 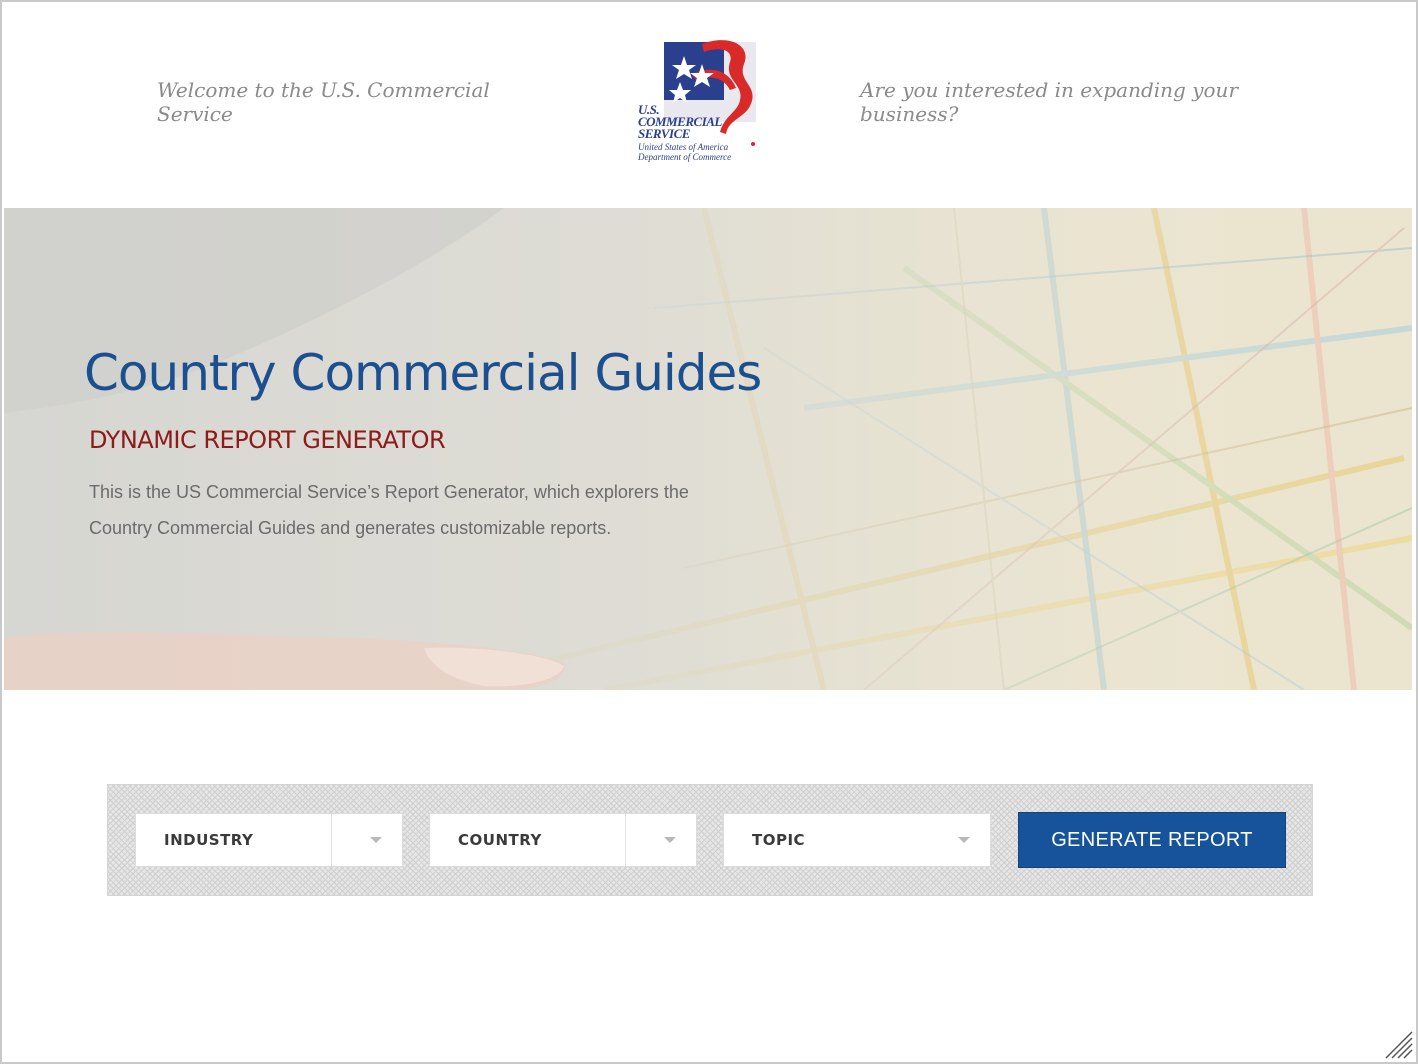 What do you see at coordinates (710, 840) in the screenshot?
I see `report-filter-bar: INDUSTRY COUNTRY TOPIC GENERATE REPORT` at bounding box center [710, 840].